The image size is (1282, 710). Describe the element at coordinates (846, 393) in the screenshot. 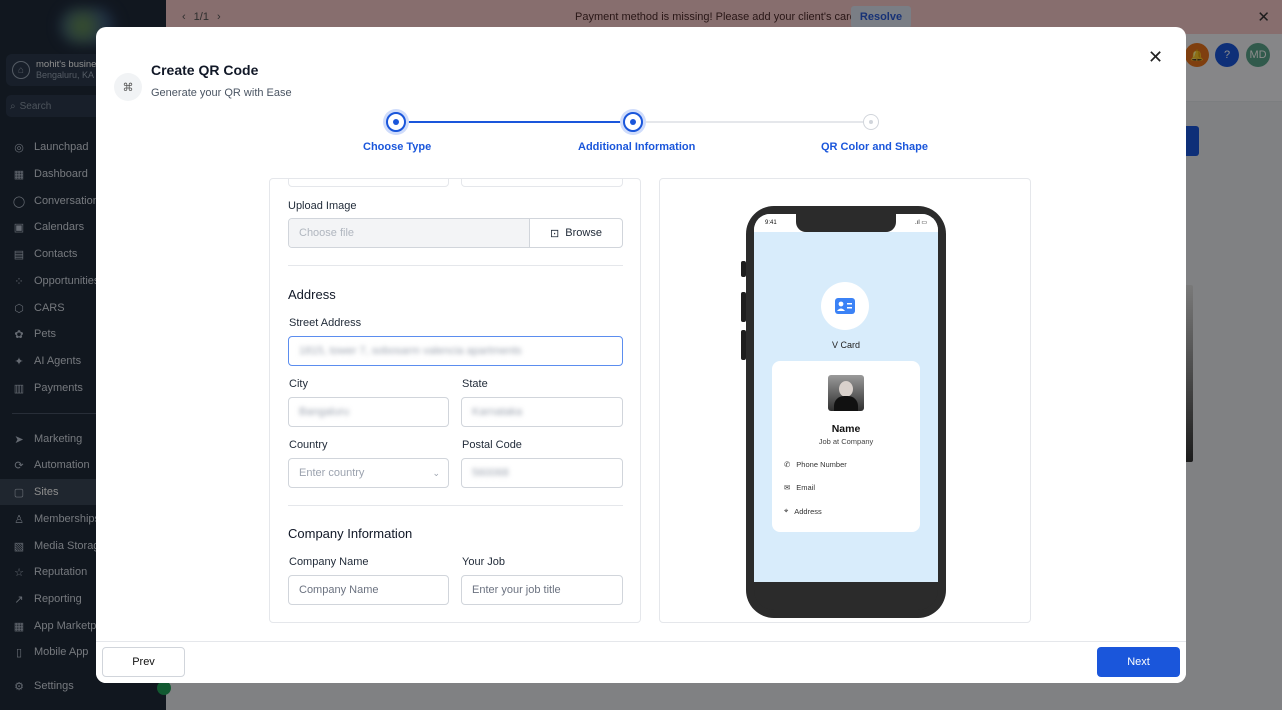

I see `profile-photo` at that location.